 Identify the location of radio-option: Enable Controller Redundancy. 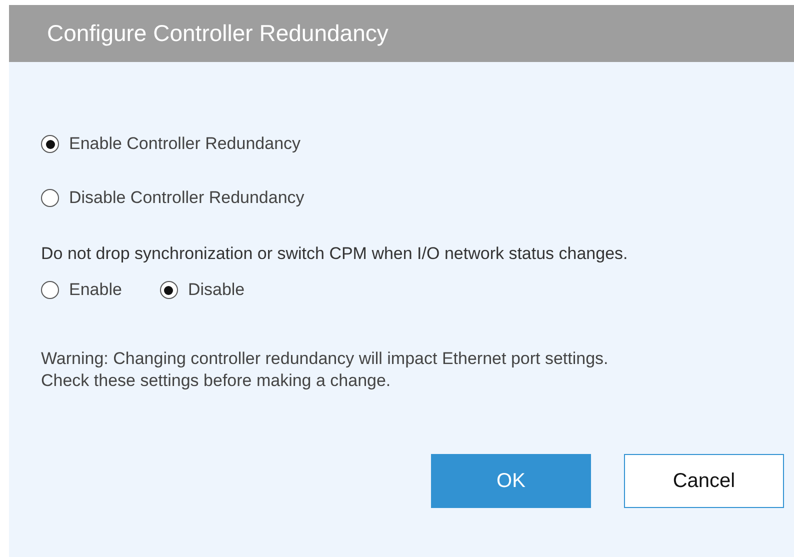
(417, 144).